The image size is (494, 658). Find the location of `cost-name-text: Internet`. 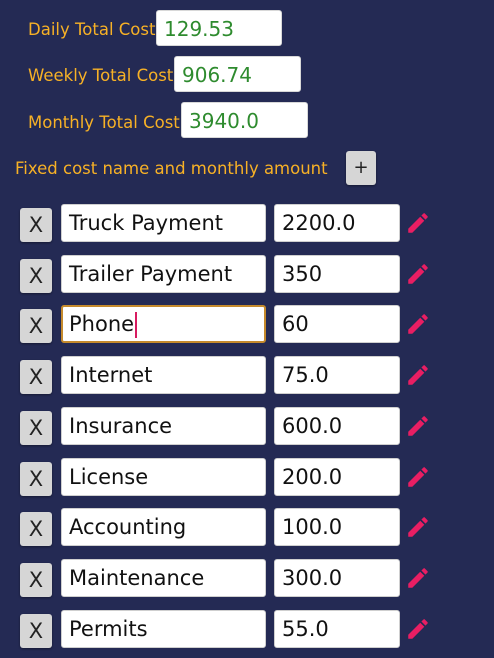

cost-name-text: Internet is located at coordinates (111, 375).